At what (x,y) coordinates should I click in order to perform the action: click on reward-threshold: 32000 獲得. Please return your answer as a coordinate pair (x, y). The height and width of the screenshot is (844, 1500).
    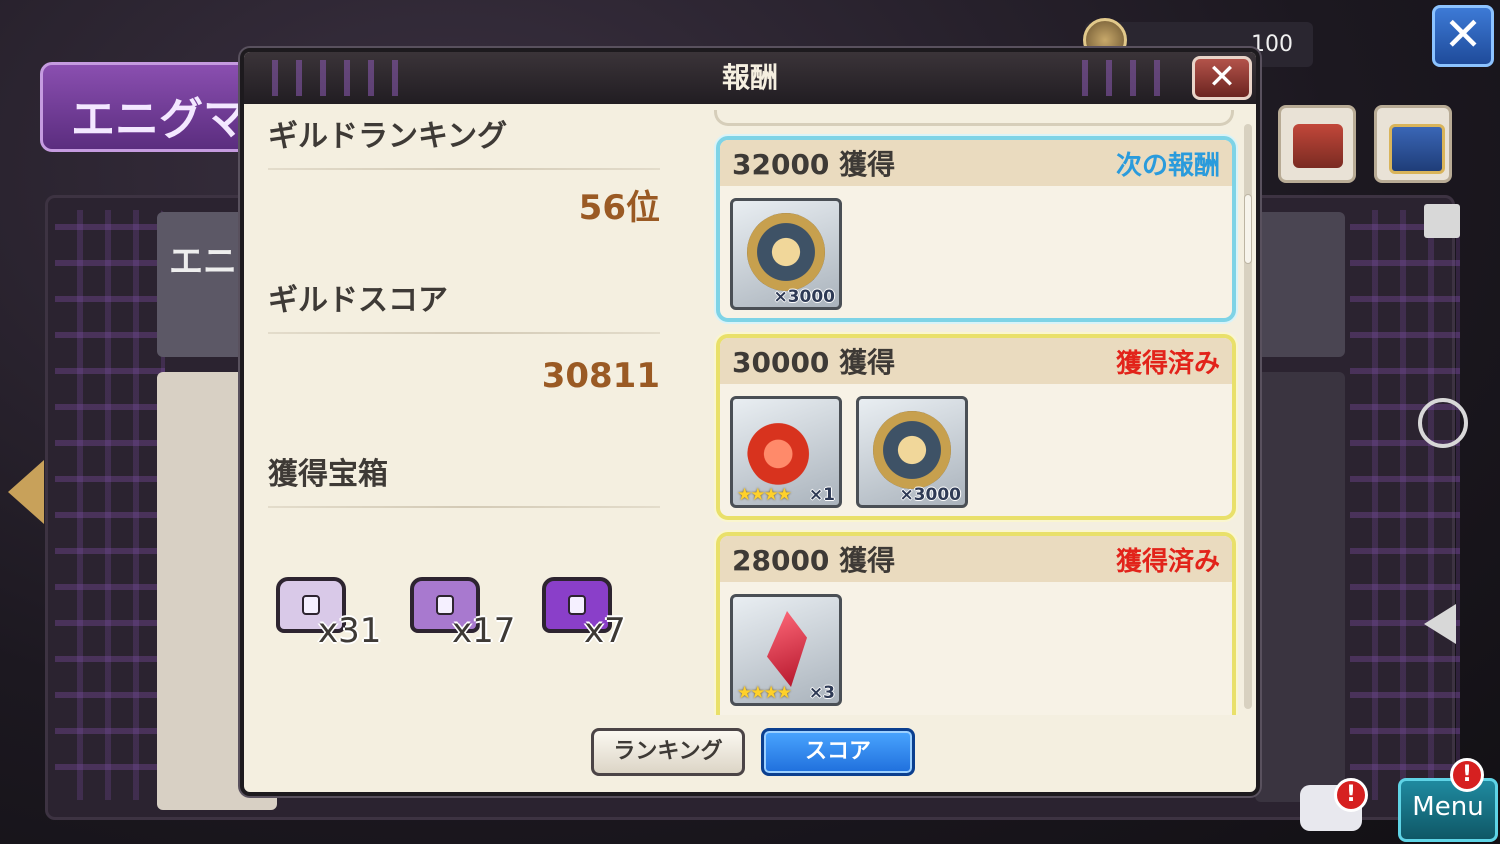
    Looking at the image, I should click on (814, 164).